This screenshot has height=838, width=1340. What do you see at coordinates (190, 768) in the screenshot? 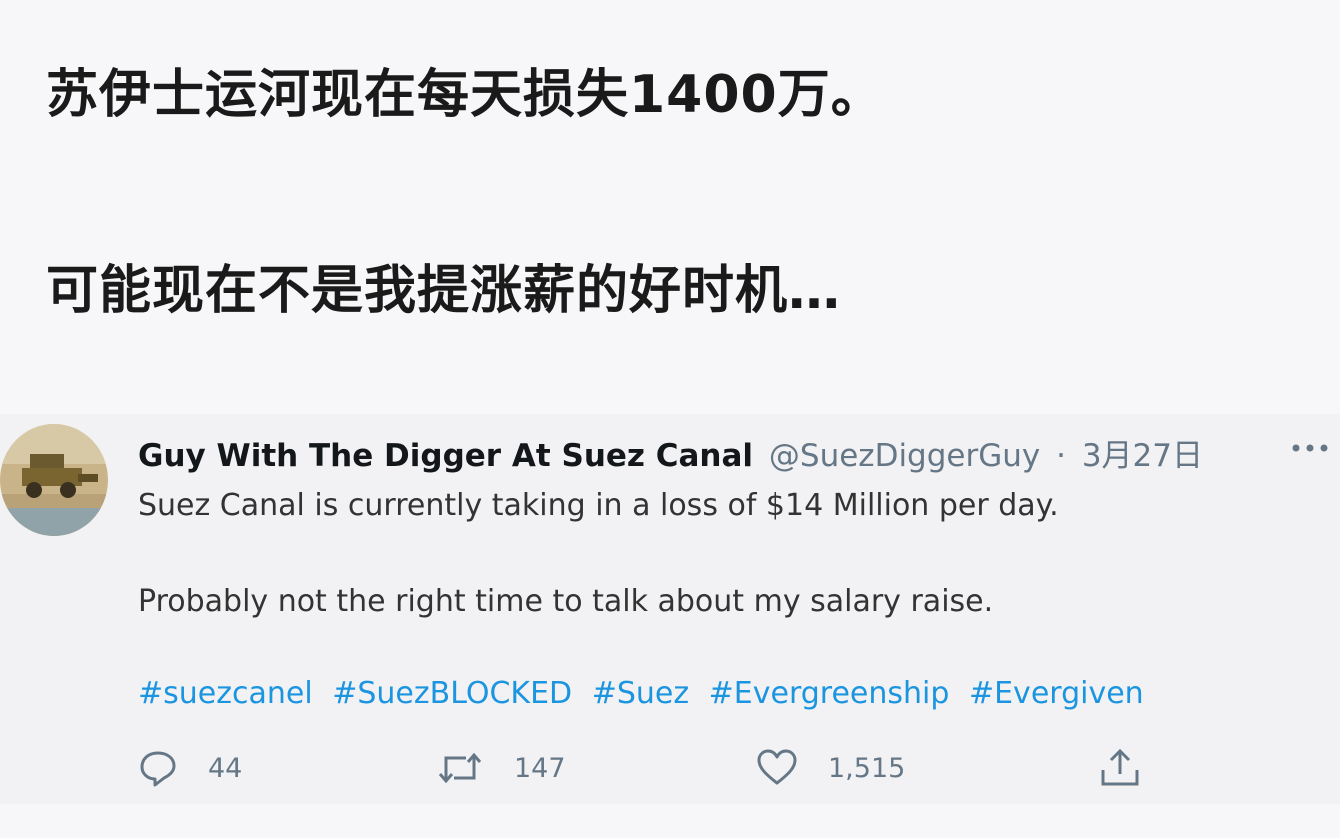
I see `reply-button: 44` at bounding box center [190, 768].